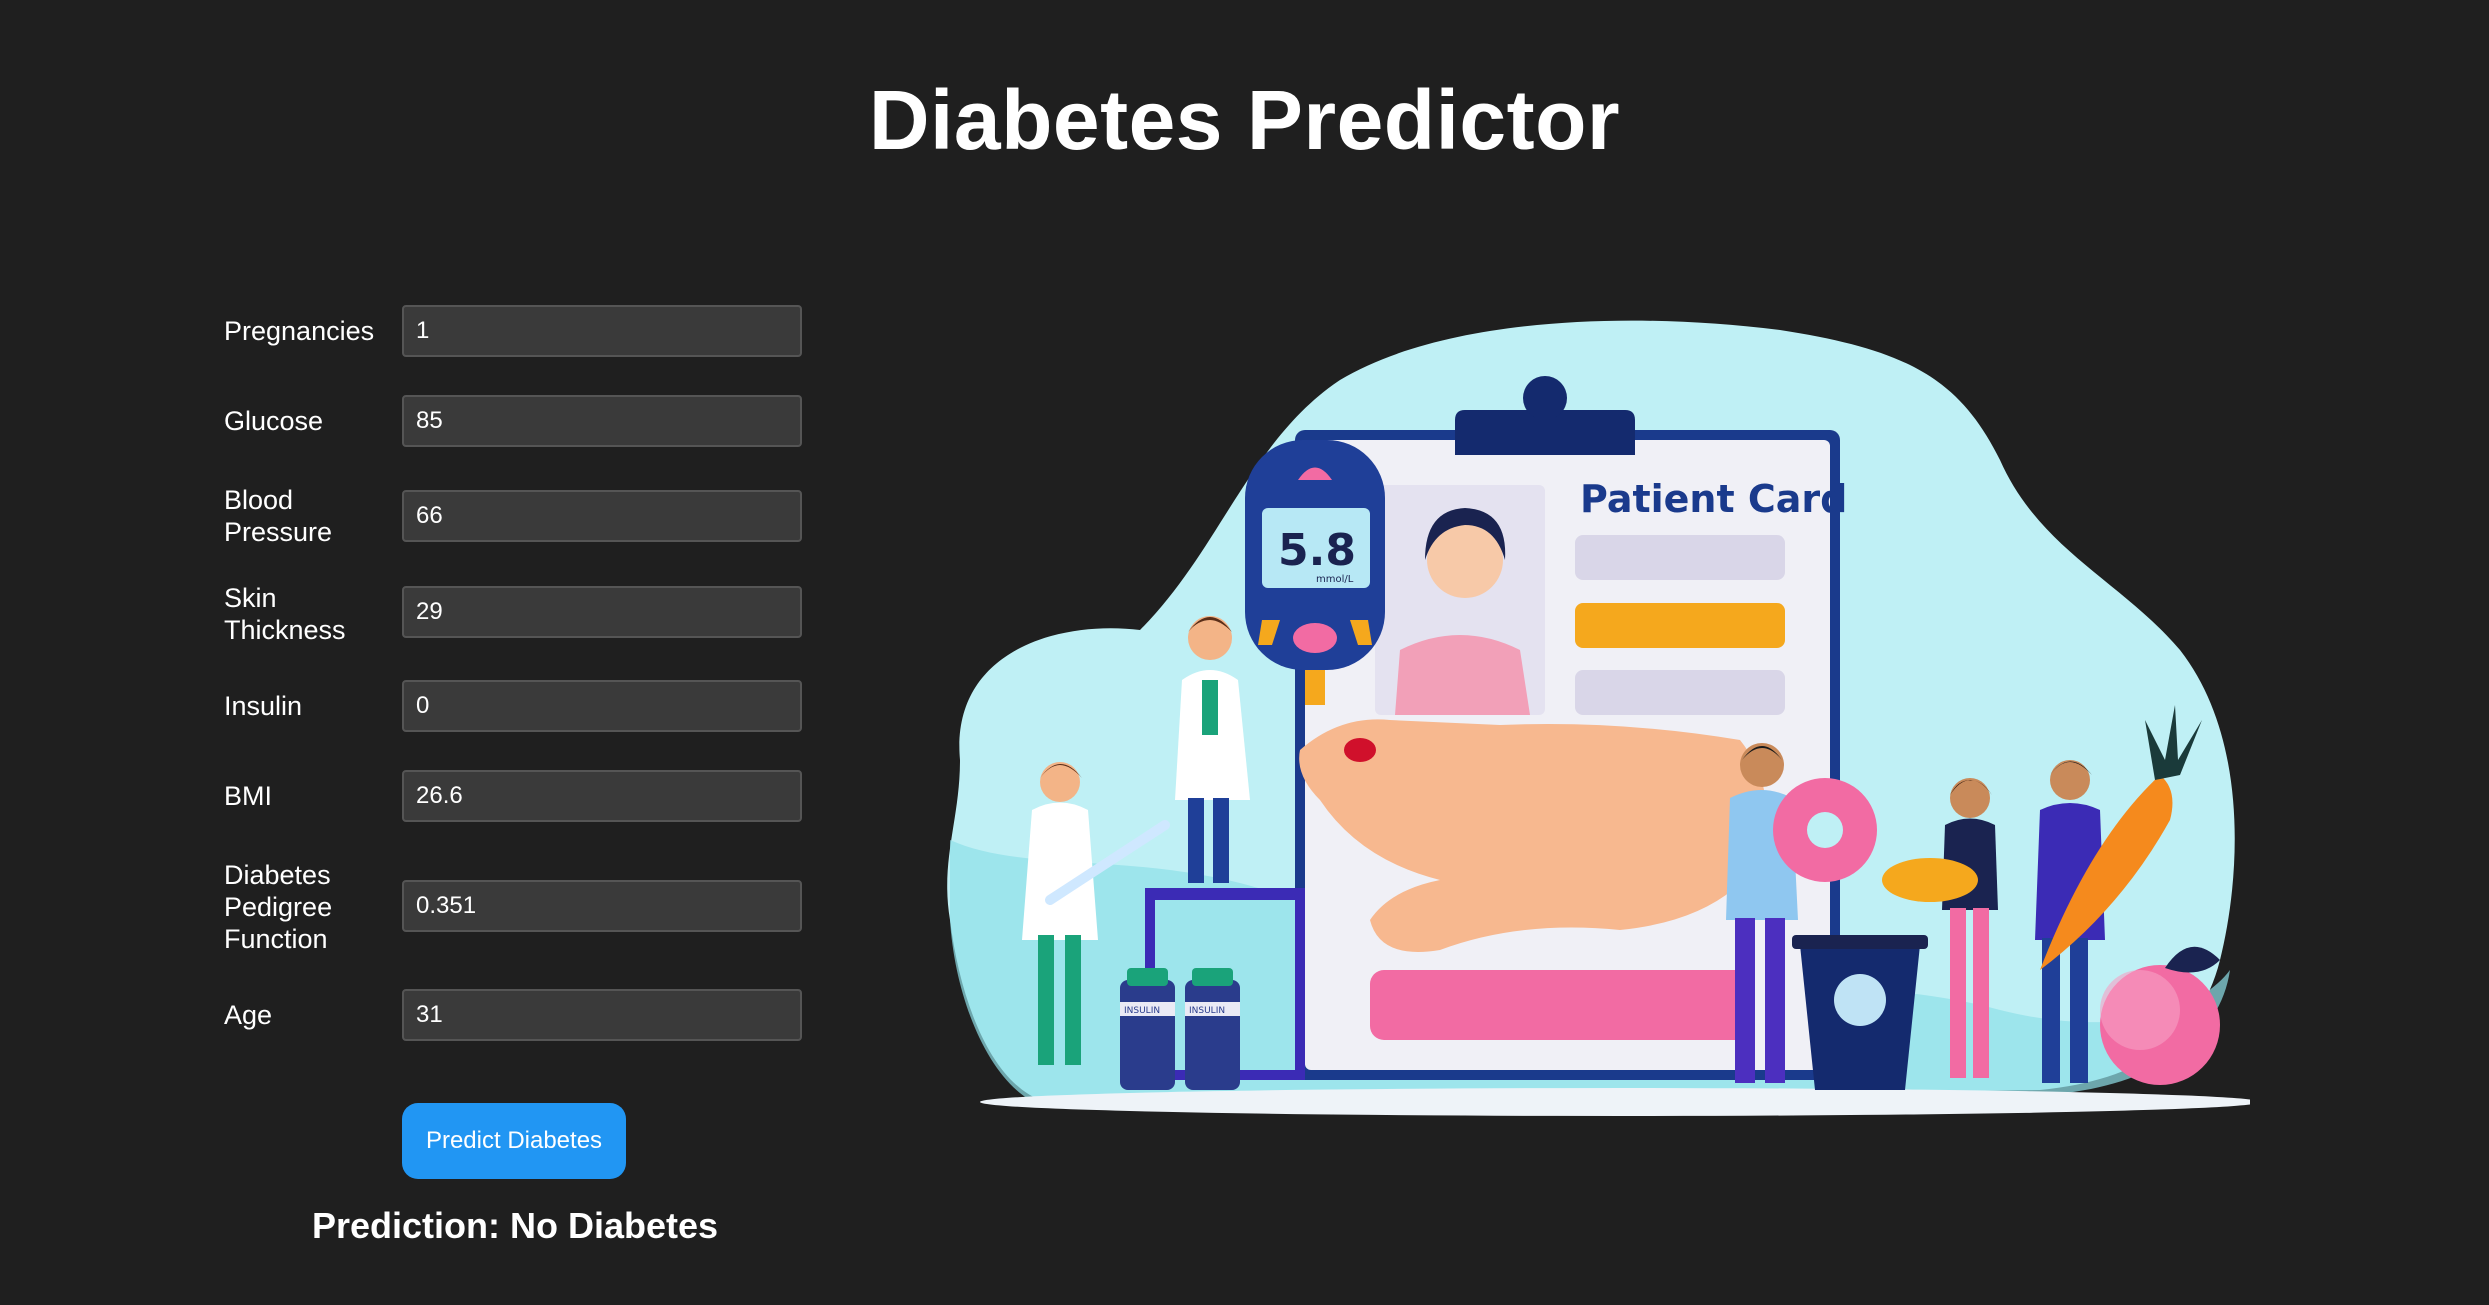 The height and width of the screenshot is (1305, 2489). I want to click on field-row-blood-pressure: Blood Pressure, so click(534, 516).